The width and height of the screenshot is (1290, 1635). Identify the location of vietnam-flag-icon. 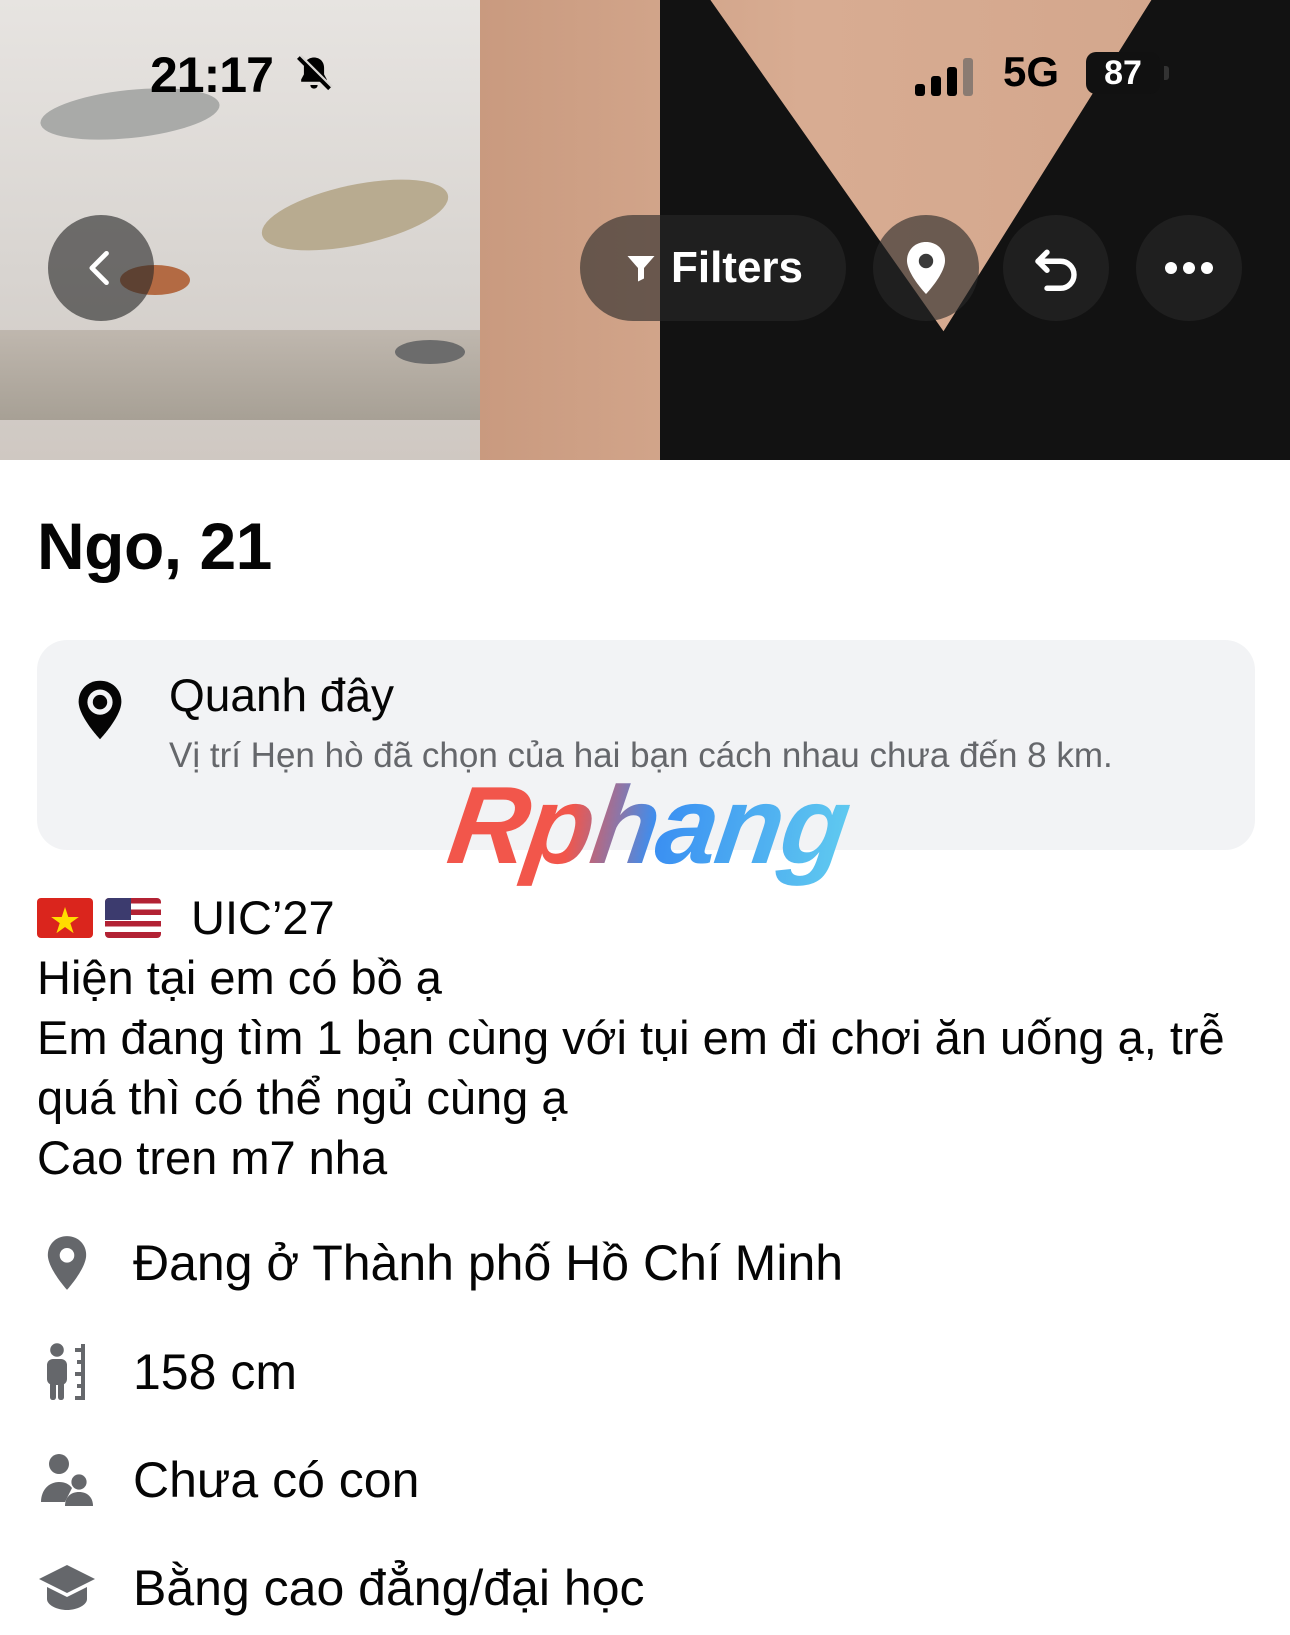
(65, 918).